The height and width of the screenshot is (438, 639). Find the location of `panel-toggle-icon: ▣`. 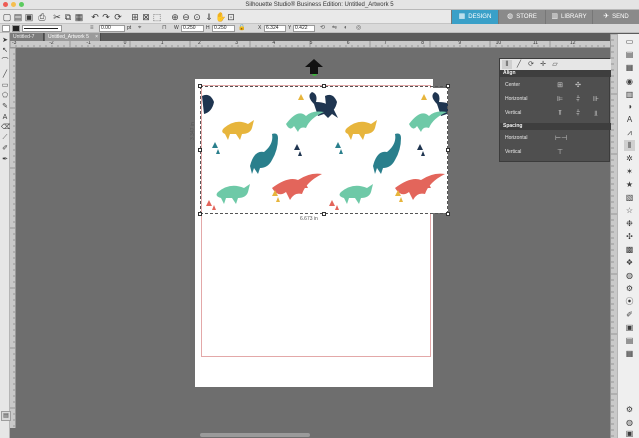

panel-toggle-icon: ▣ is located at coordinates (629, 433).